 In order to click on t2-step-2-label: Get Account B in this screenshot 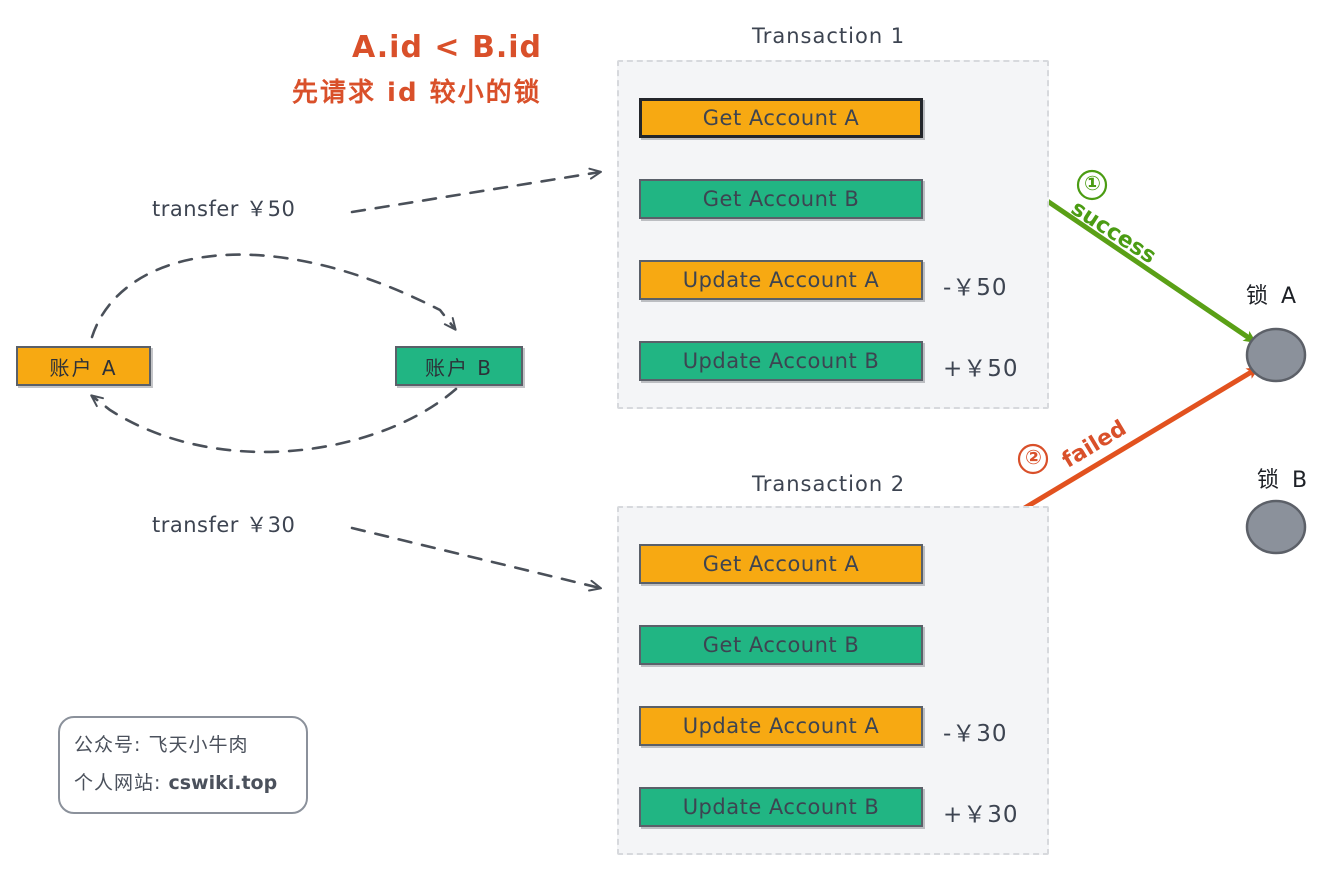, I will do `click(781, 645)`.